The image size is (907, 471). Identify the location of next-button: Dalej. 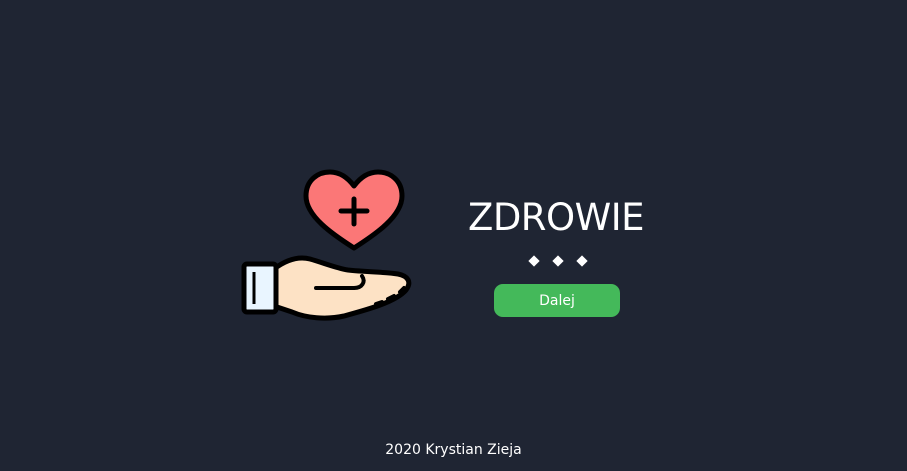
(557, 300).